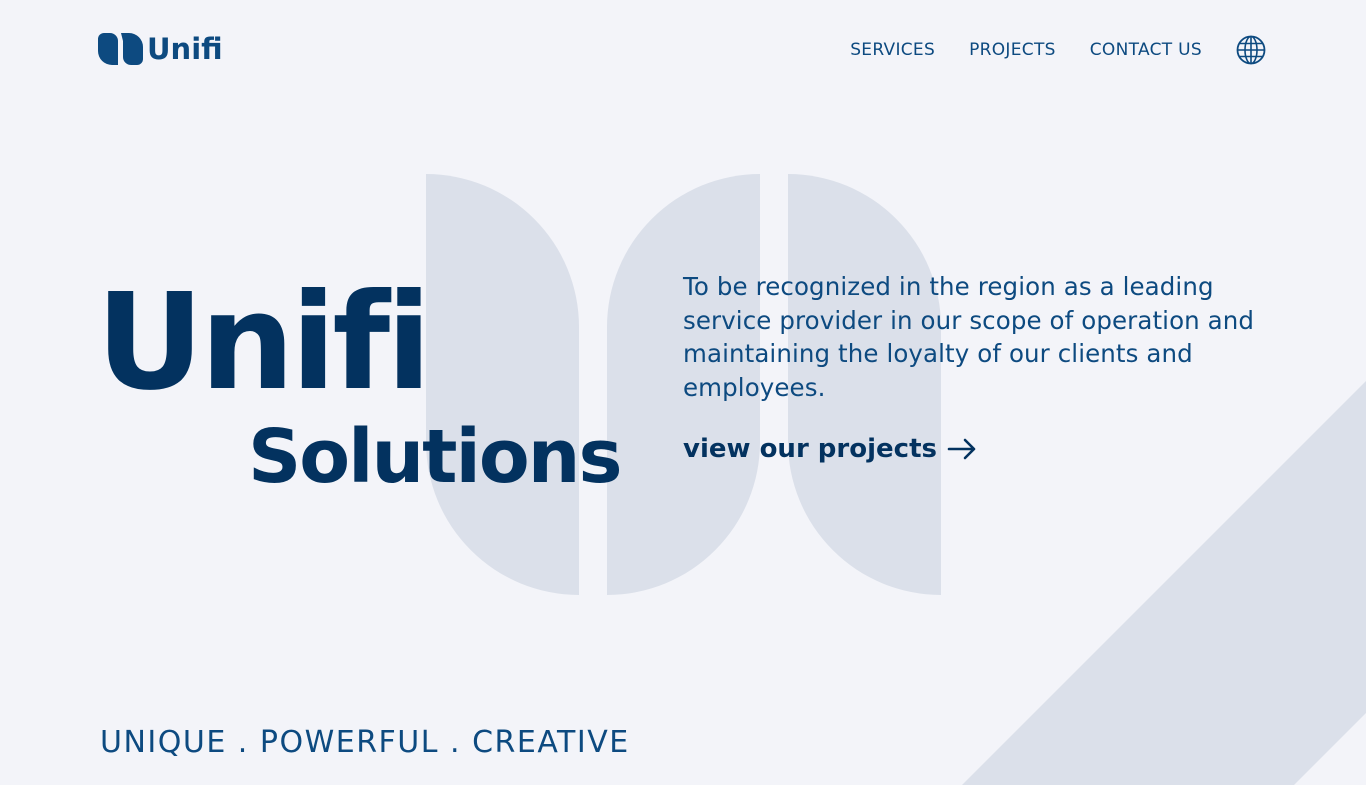 This screenshot has width=1366, height=785. I want to click on brand-logo: Unifi, so click(160, 49).